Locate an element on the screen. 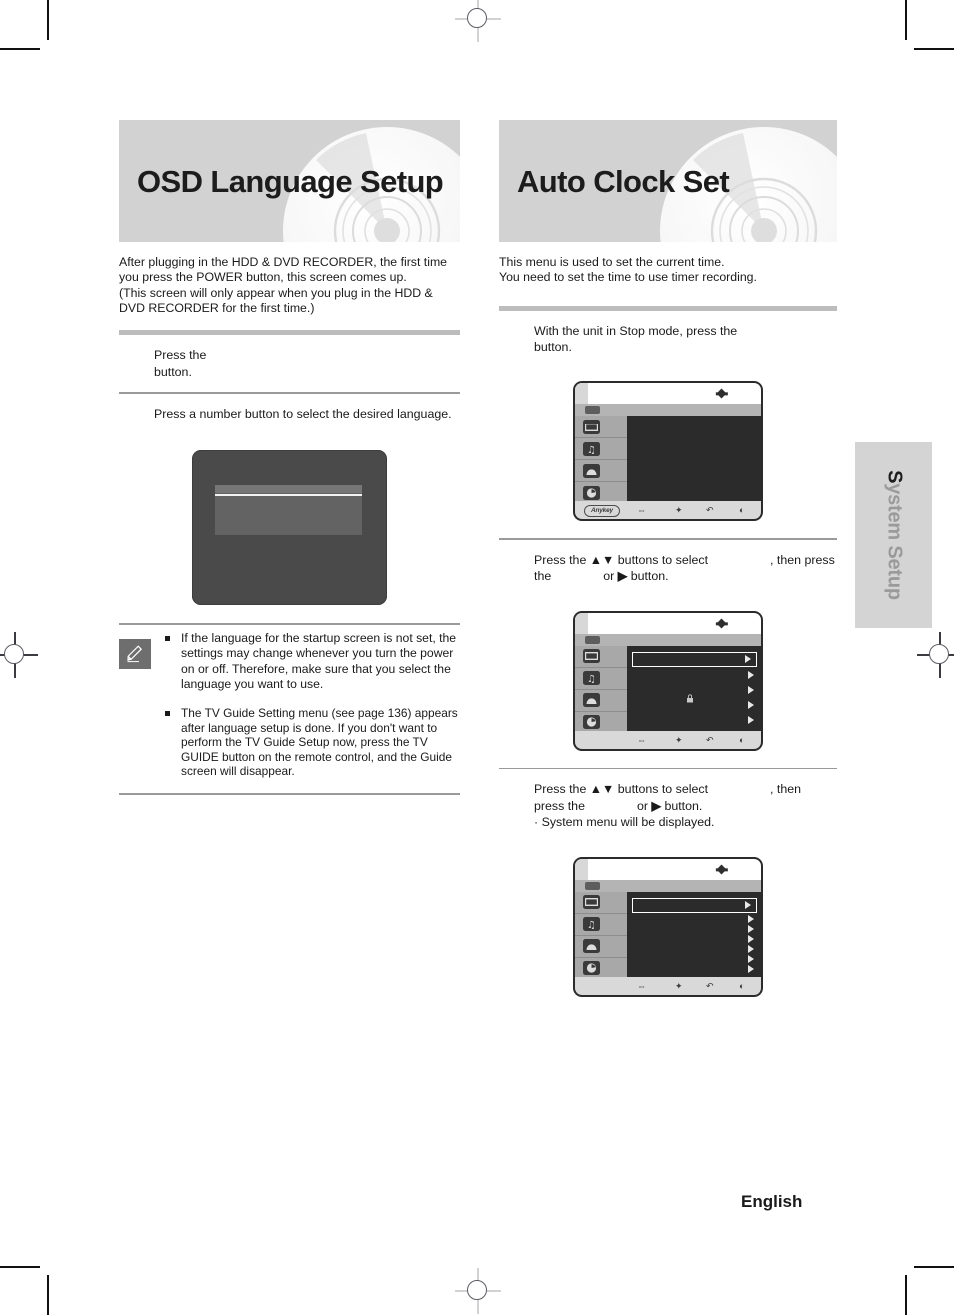 Image resolution: width=954 pixels, height=1315 pixels. select-icon-3: ✦ is located at coordinates (679, 985).